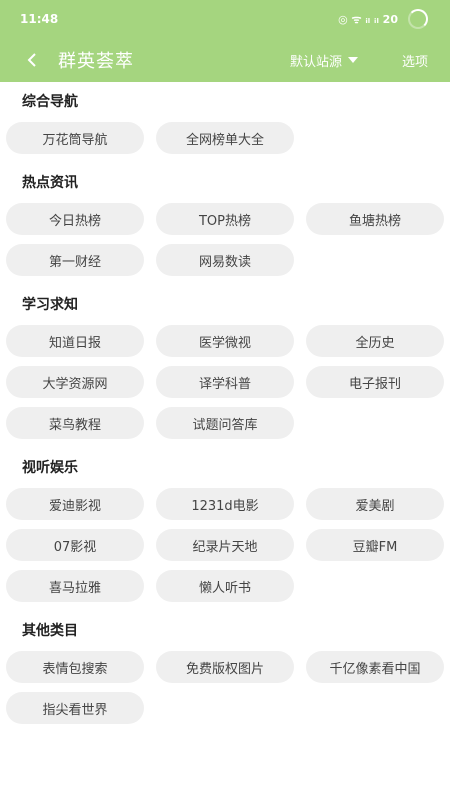 This screenshot has width=450, height=800. Describe the element at coordinates (375, 219) in the screenshot. I see `site-chip: 鱼塘热榜` at that location.